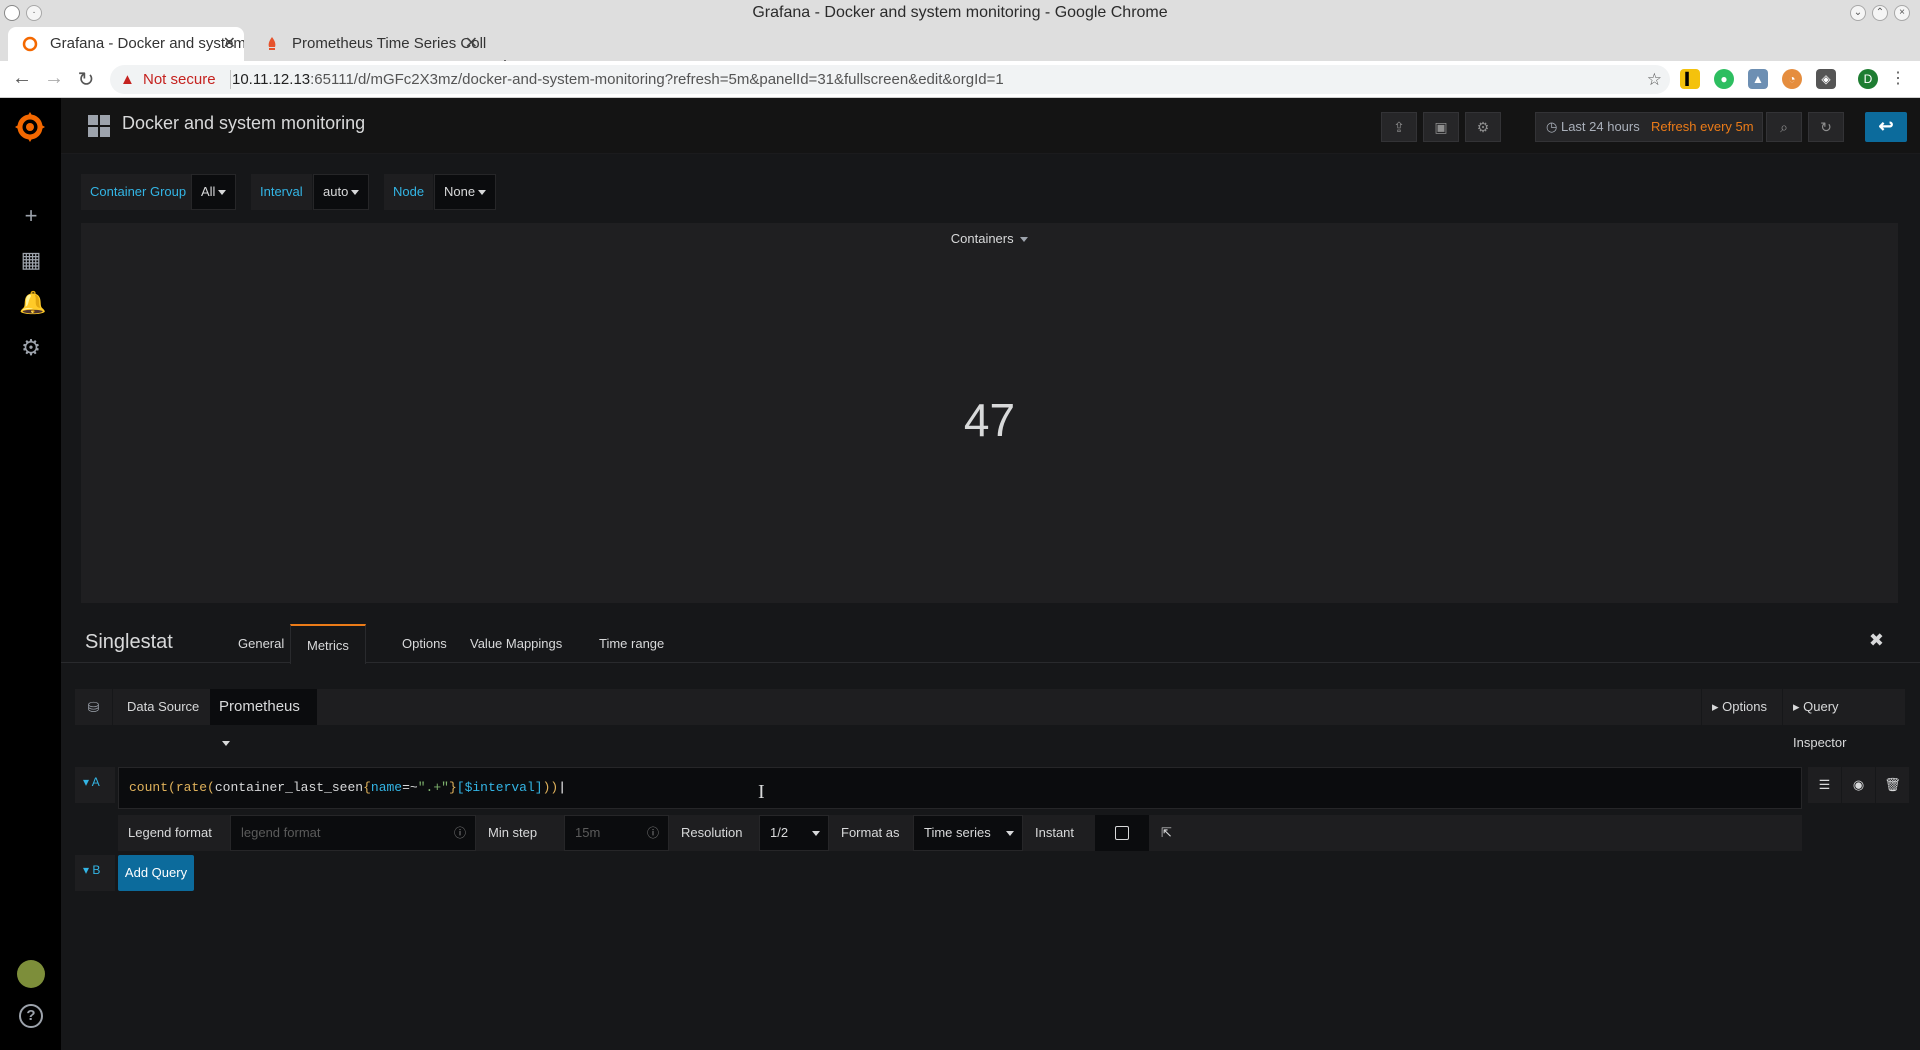  Describe the element at coordinates (1886, 127) in the screenshot. I see `back-to-dashboard-icon: ↩` at that location.